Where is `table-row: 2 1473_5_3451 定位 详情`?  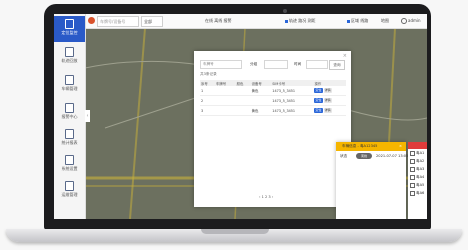 table-row: 2 1473_5_3451 定位 详情 is located at coordinates (273, 100).